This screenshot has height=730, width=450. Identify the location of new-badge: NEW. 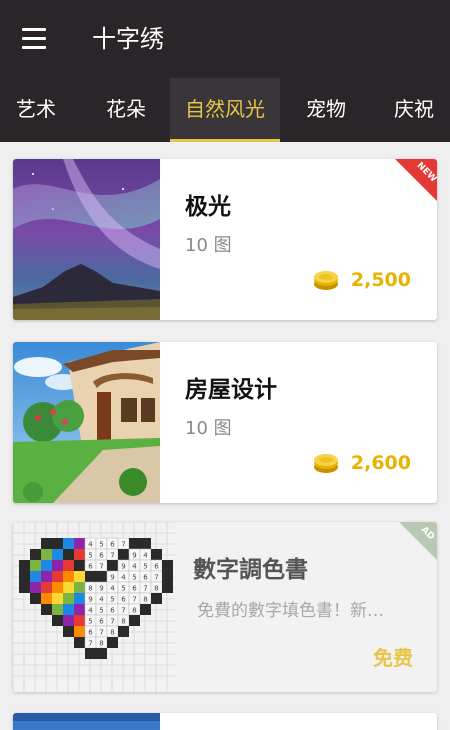
(416, 180).